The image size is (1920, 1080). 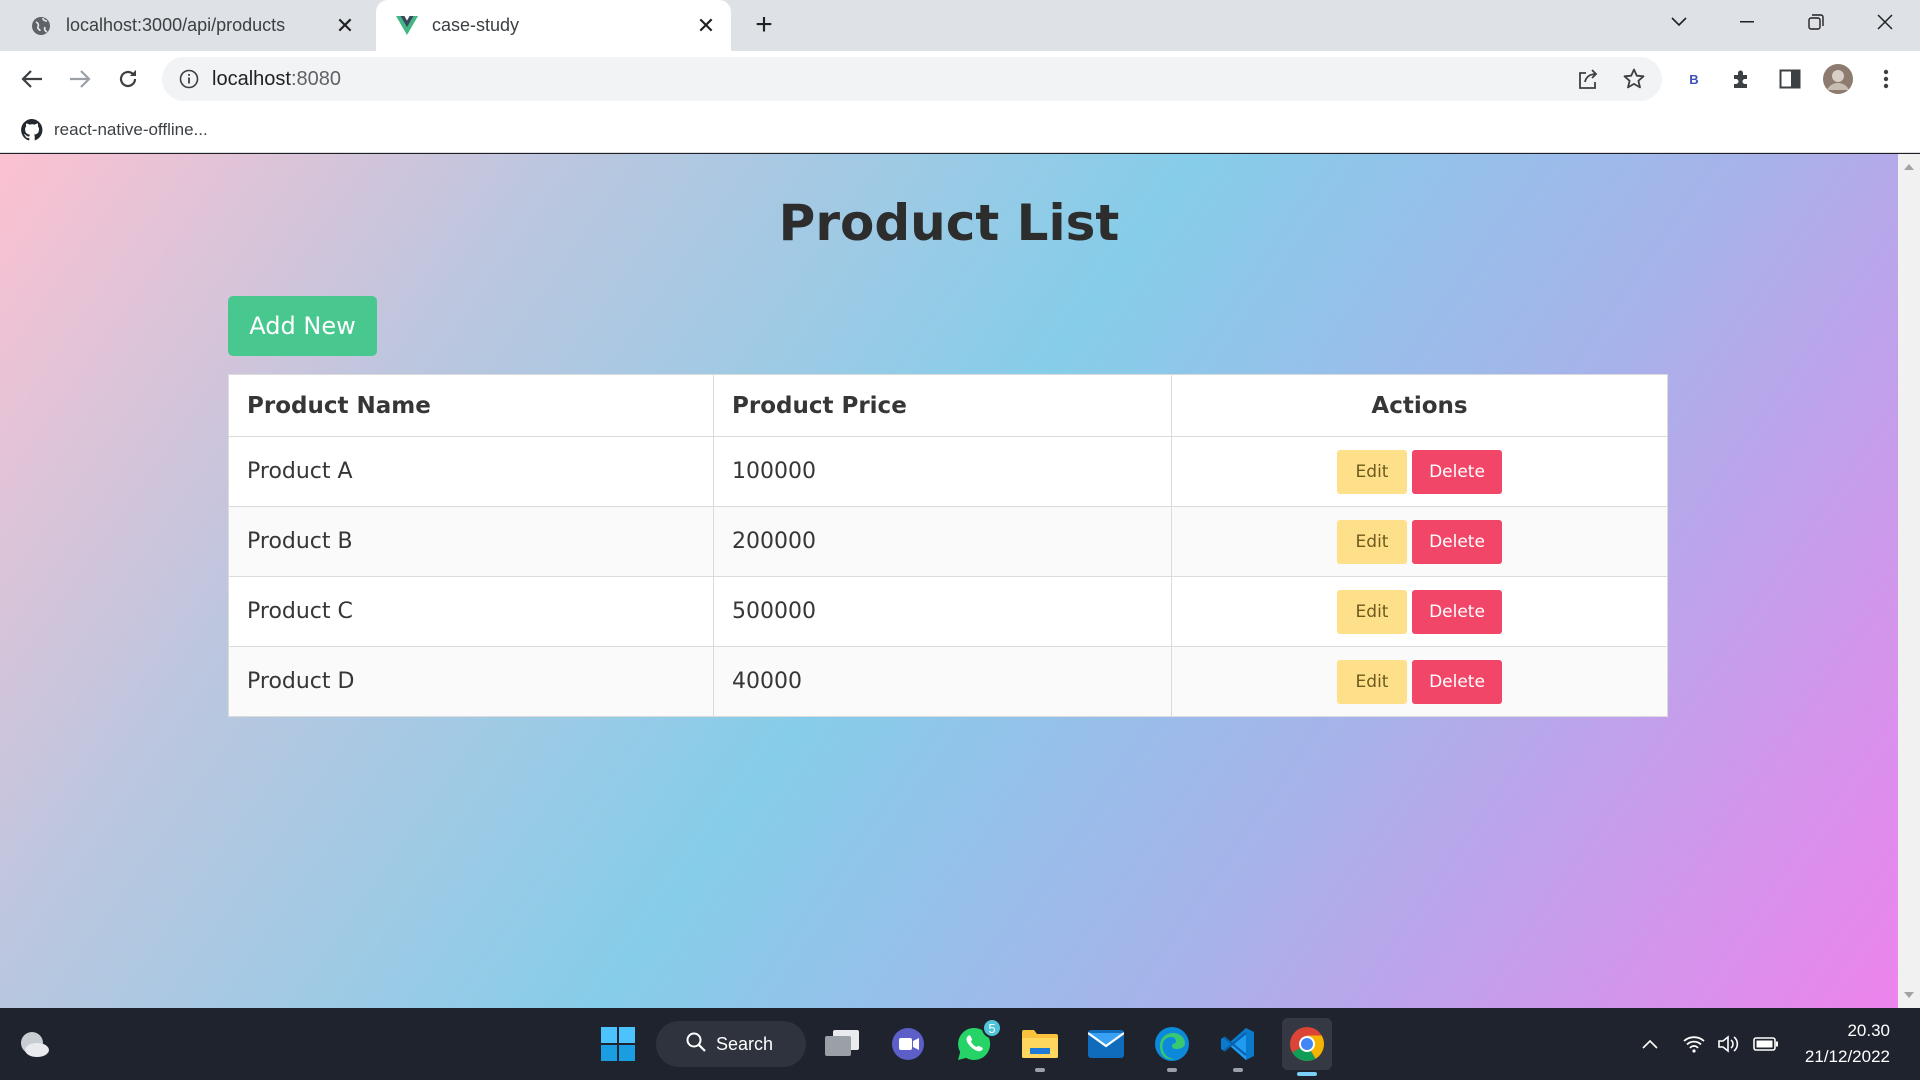 I want to click on header-product-name: Product Name, so click(x=471, y=405).